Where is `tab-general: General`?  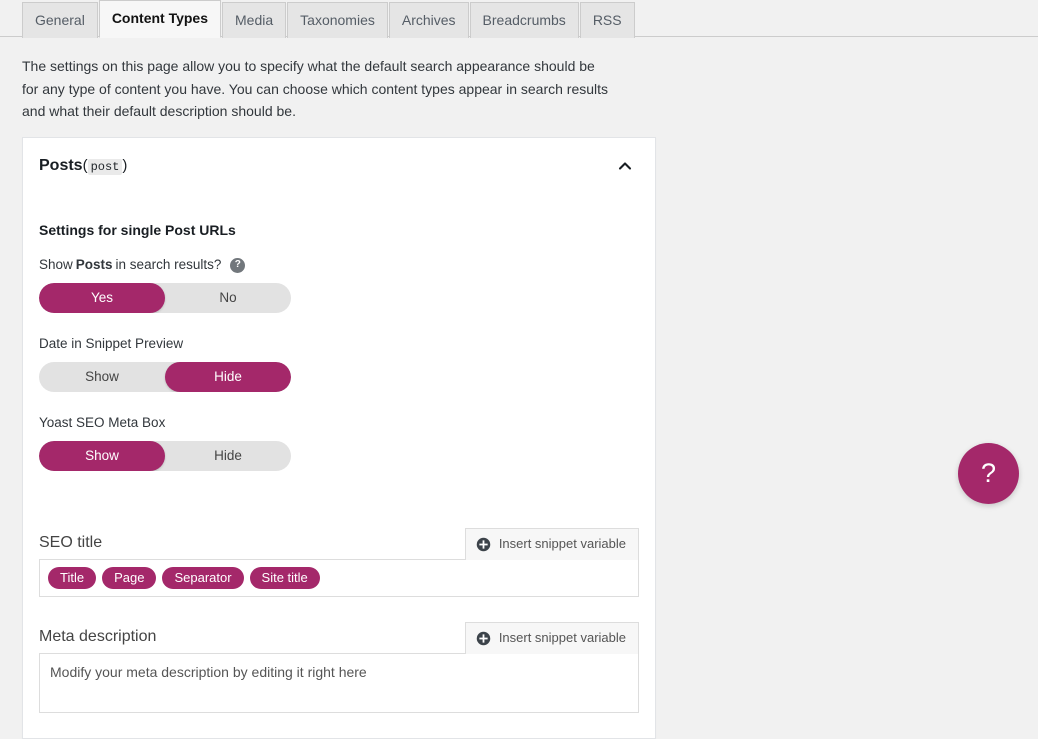 tab-general: General is located at coordinates (60, 19).